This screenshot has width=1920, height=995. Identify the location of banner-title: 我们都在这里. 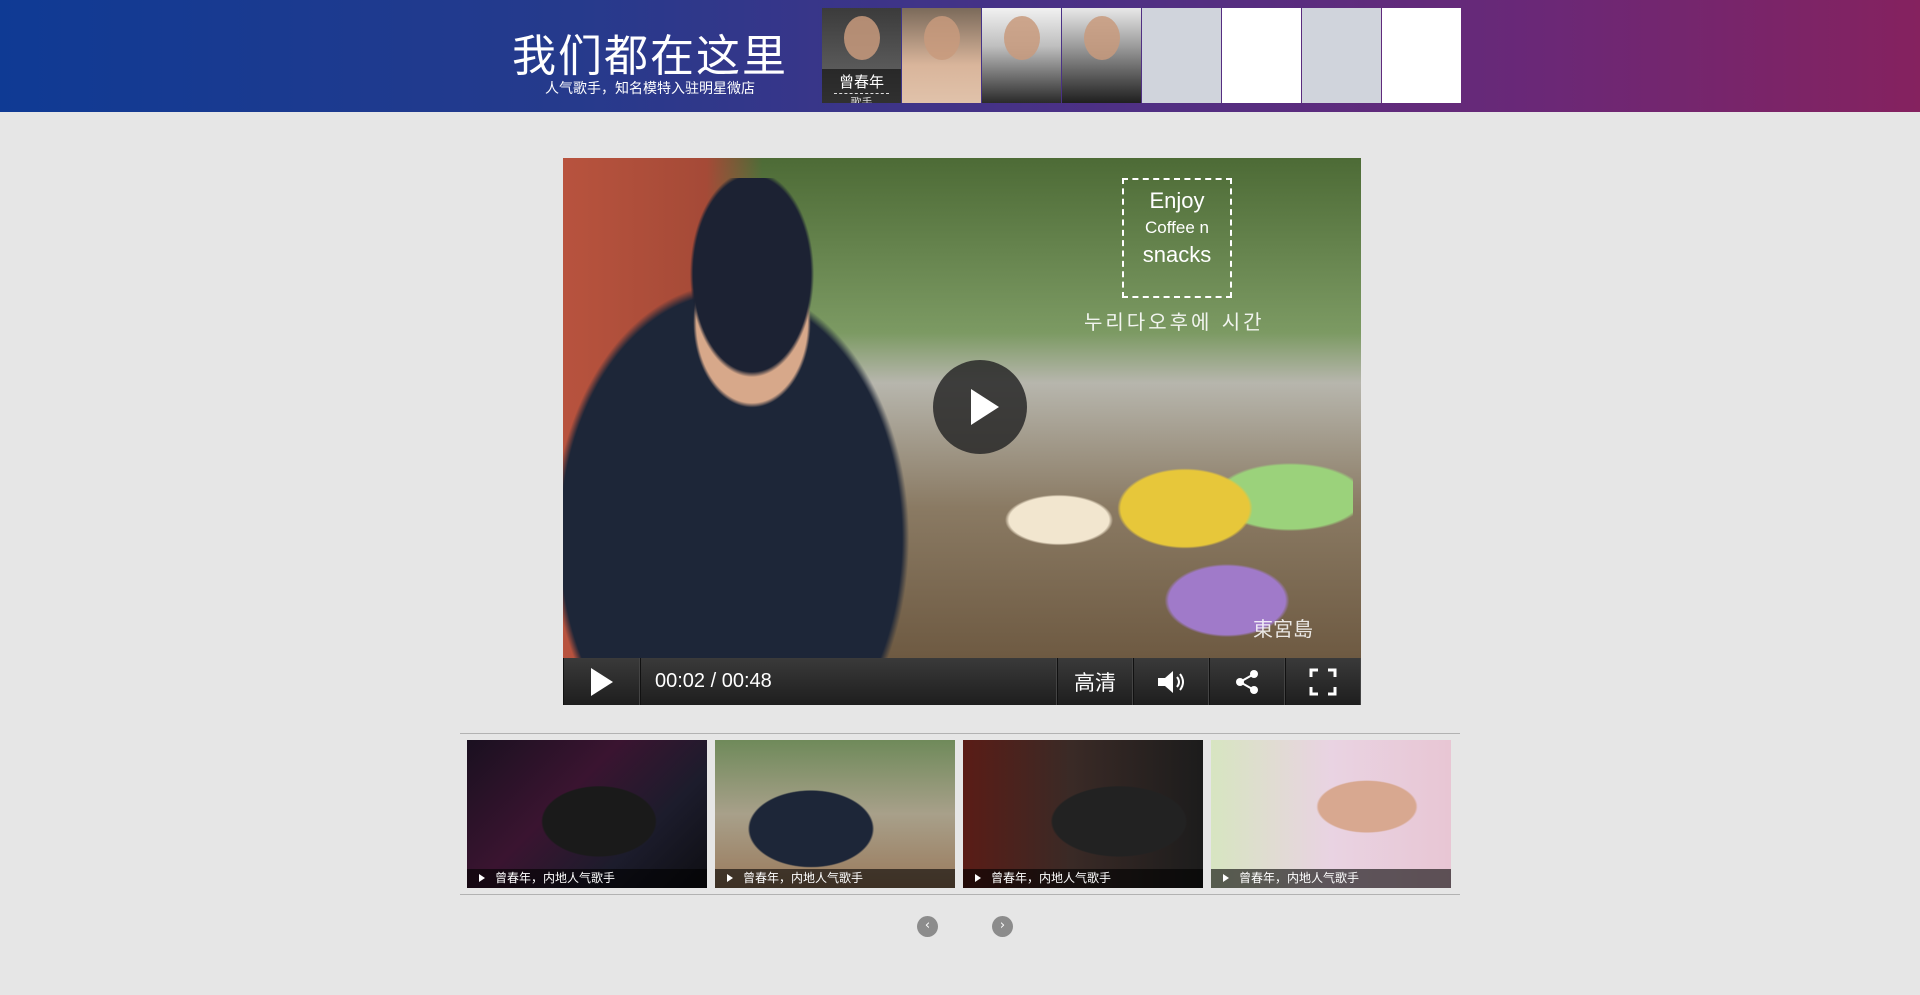
(650, 56).